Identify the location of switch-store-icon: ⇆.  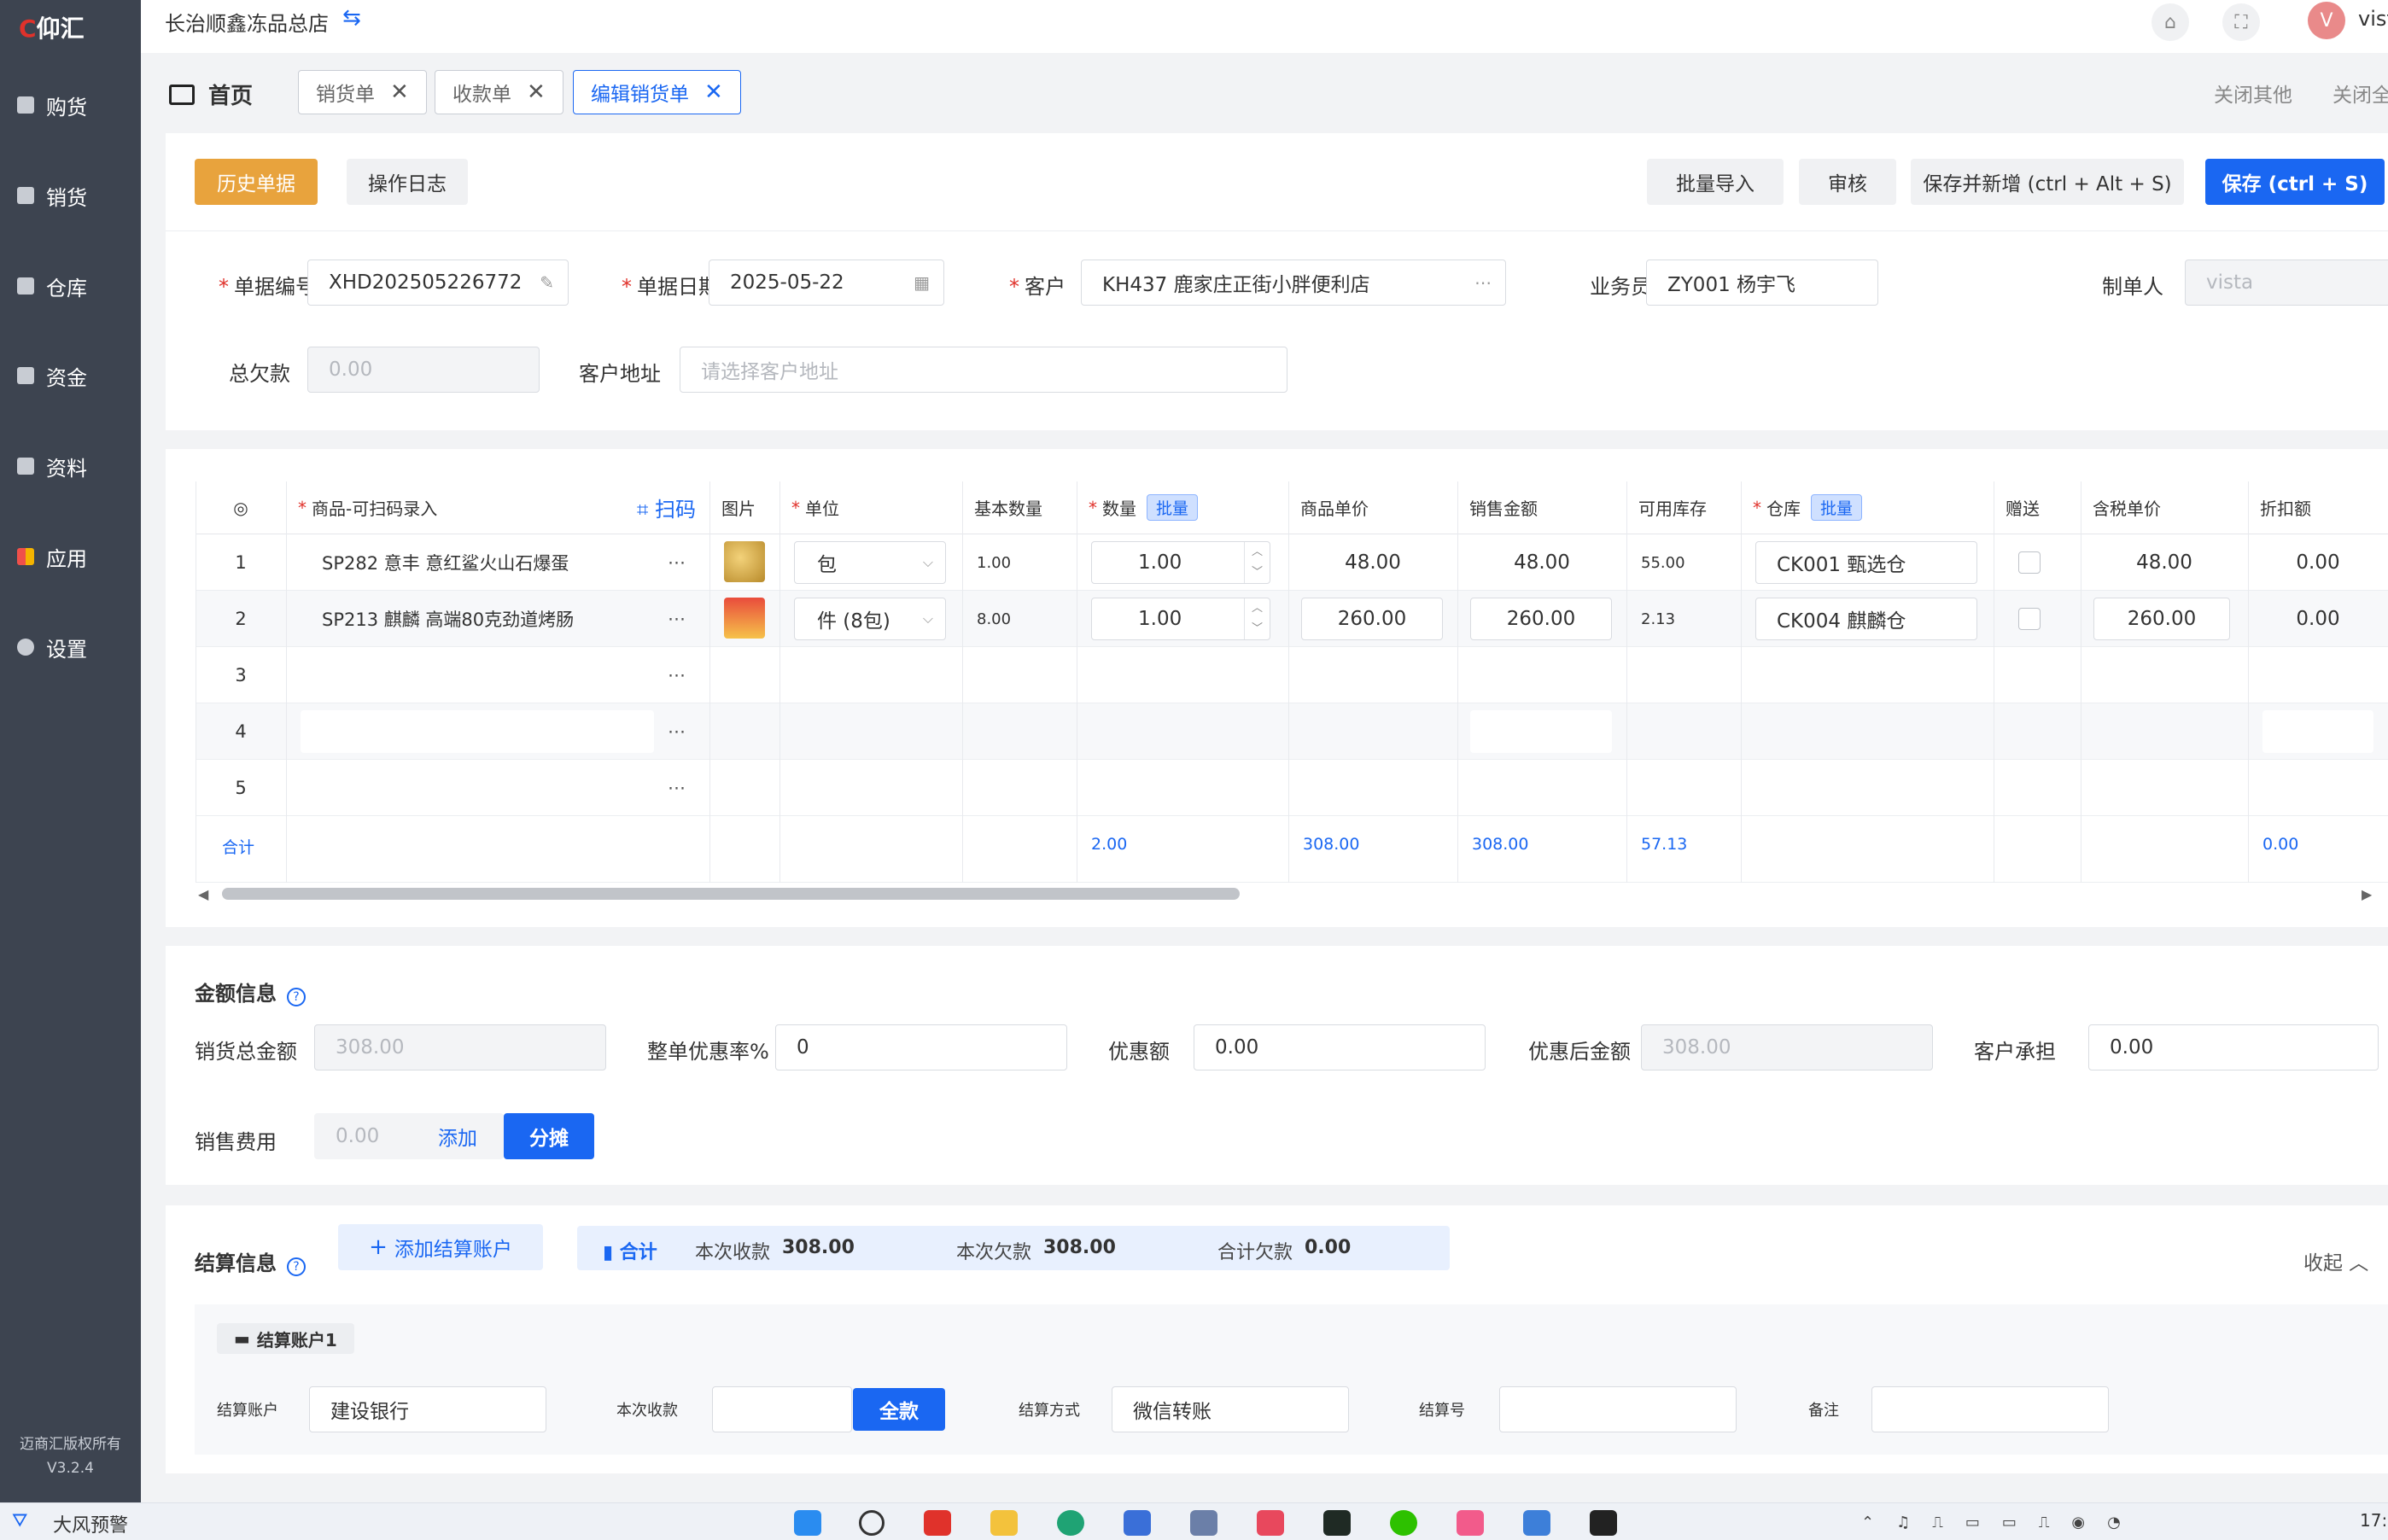
(351, 18).